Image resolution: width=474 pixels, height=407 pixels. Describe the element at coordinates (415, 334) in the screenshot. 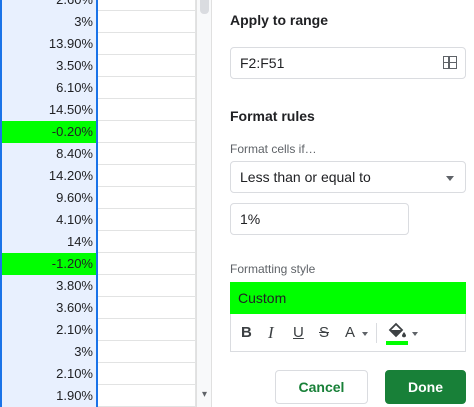

I see `fill-color-chevron-icon` at that location.